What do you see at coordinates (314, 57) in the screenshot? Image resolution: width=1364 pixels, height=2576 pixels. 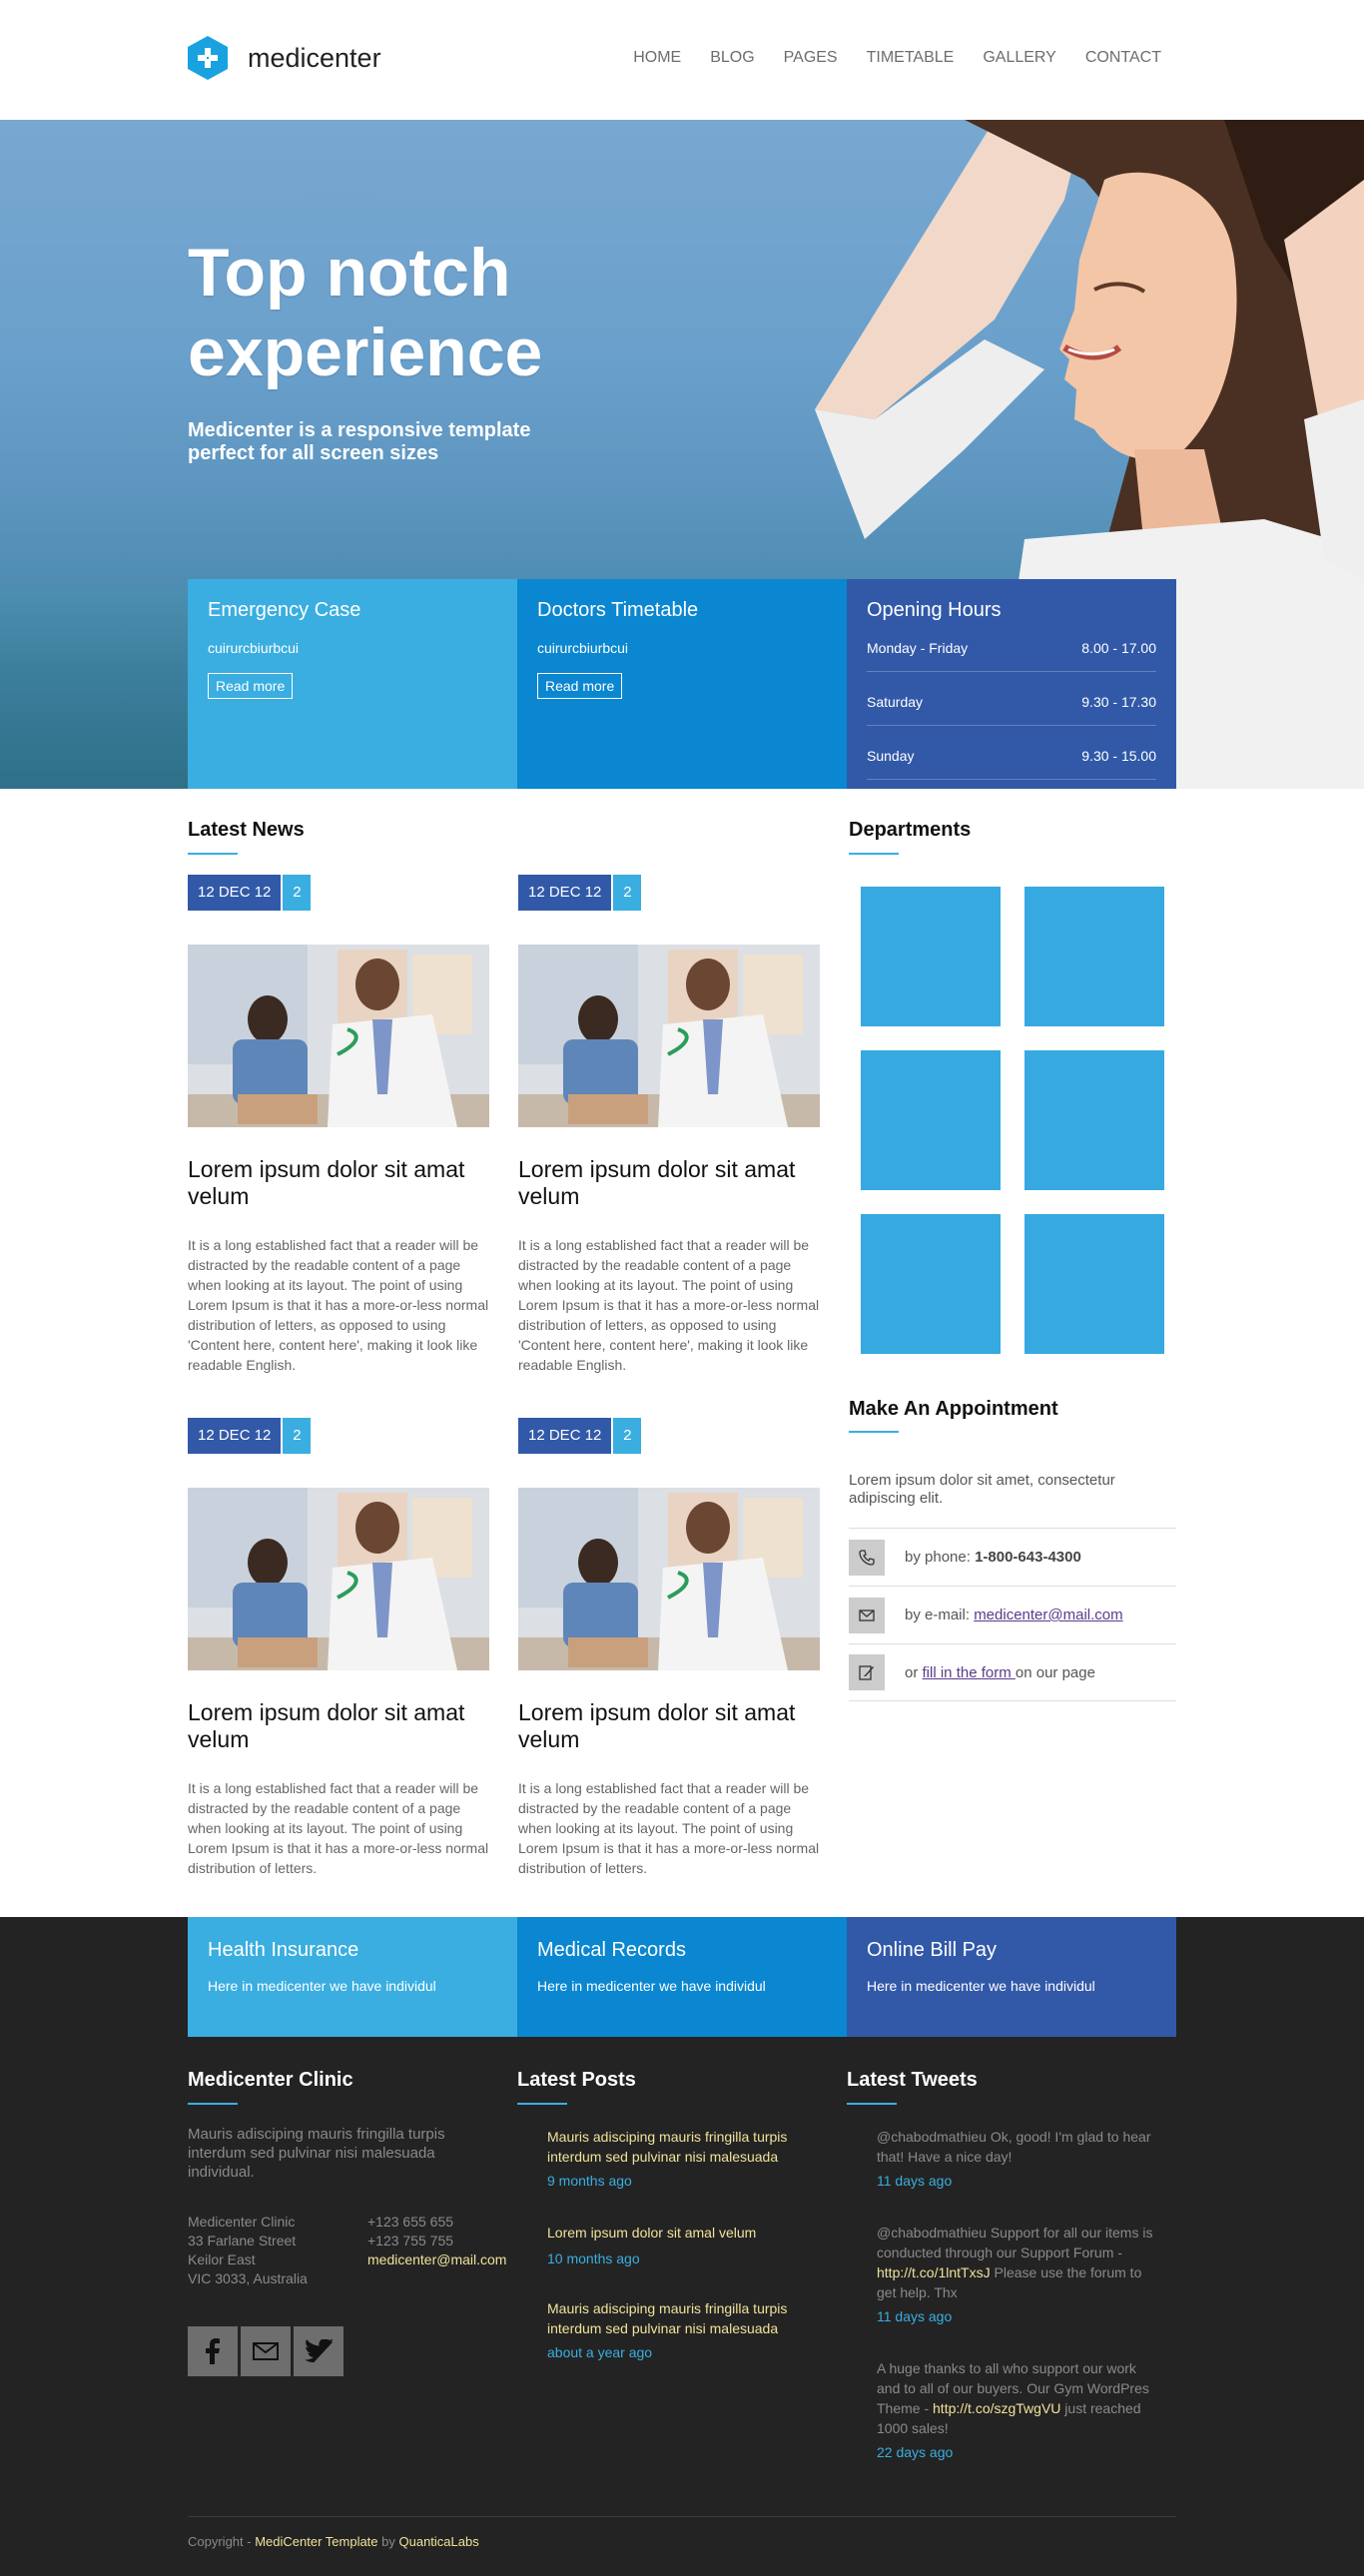 I see `logo-text: medicenter` at bounding box center [314, 57].